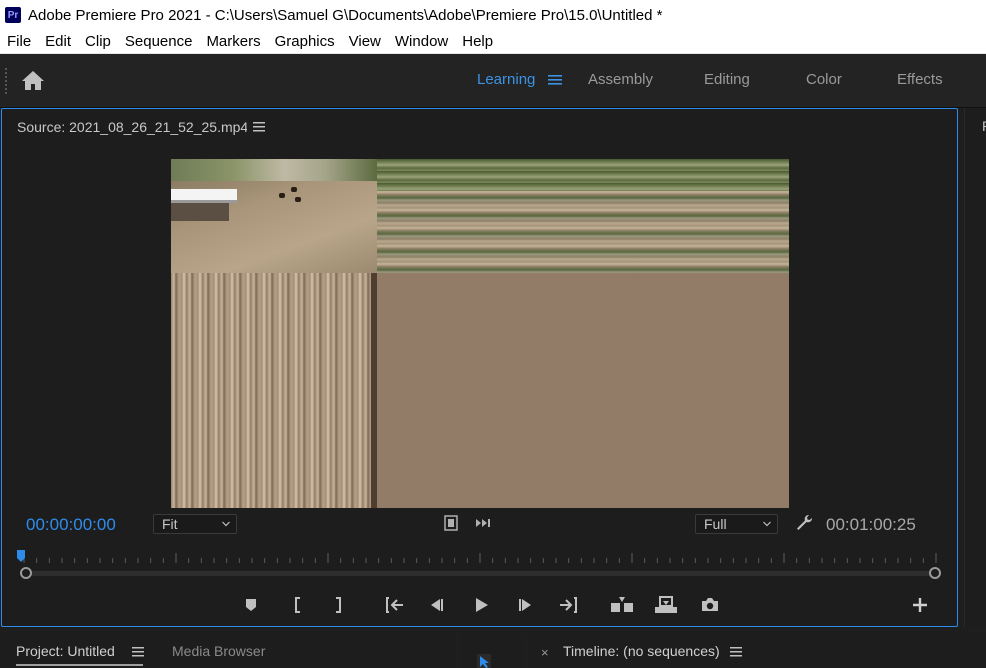 This screenshot has width=986, height=668. Describe the element at coordinates (871, 524) in the screenshot. I see `duration-timecode: 00:01:00:25` at that location.